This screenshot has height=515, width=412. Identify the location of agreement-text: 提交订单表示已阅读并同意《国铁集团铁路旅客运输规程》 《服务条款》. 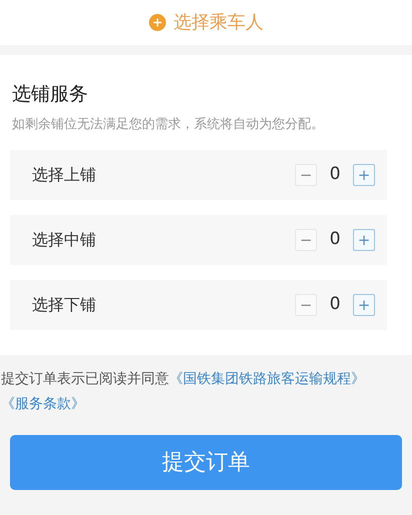
(183, 392).